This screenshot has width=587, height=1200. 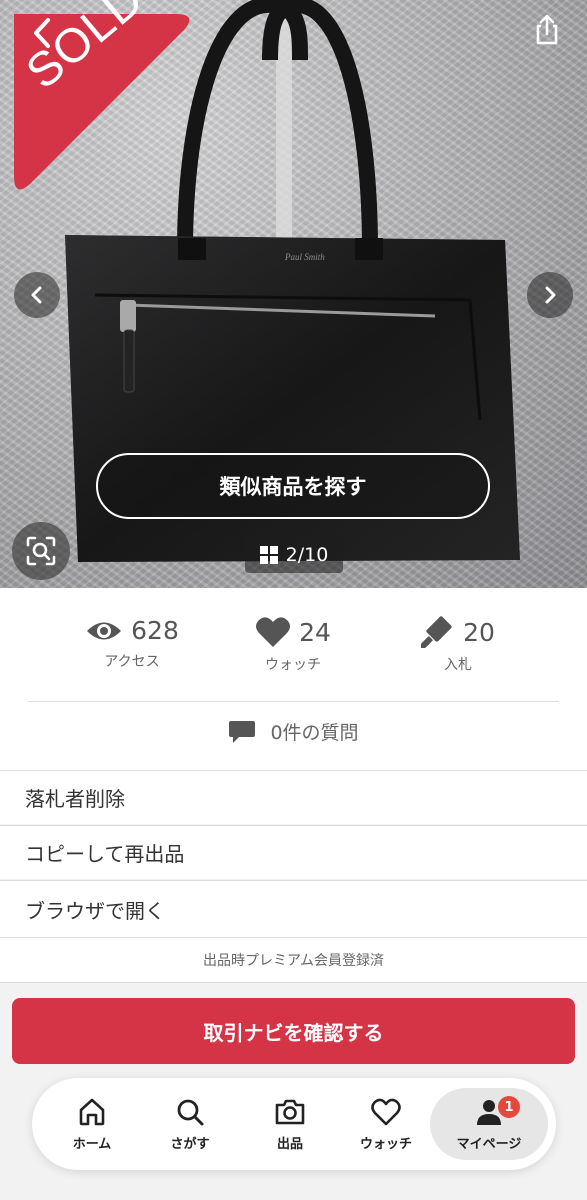 I want to click on menu-item-label: 落札者削除, so click(x=75, y=799).